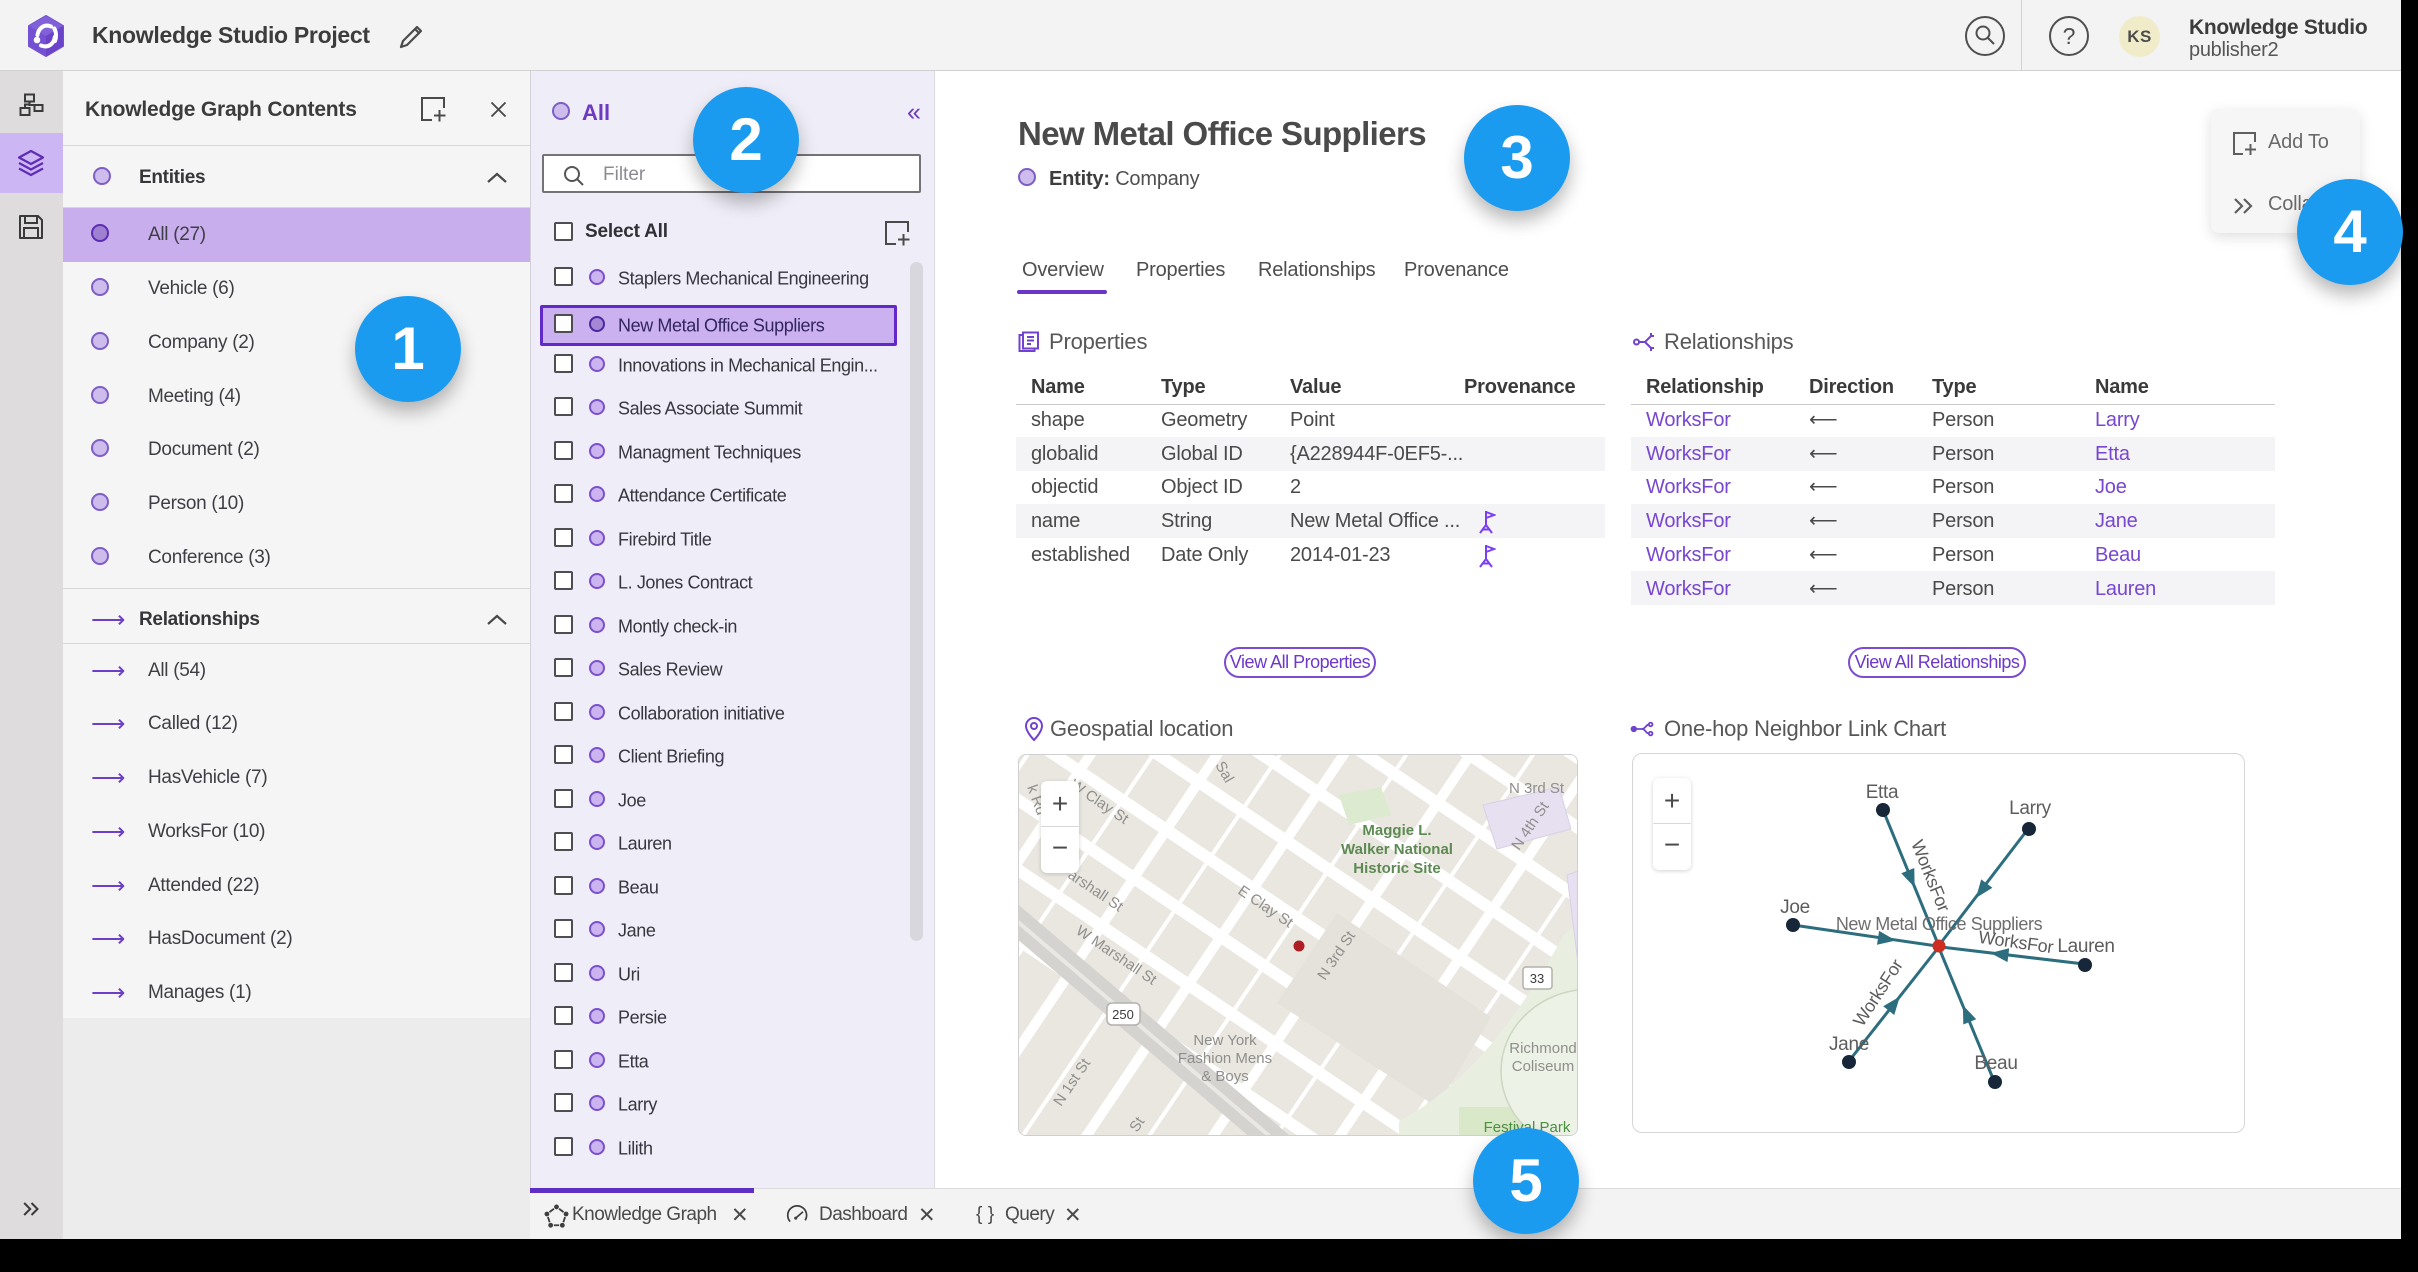  I want to click on svg-text: Walker National, so click(1397, 849).